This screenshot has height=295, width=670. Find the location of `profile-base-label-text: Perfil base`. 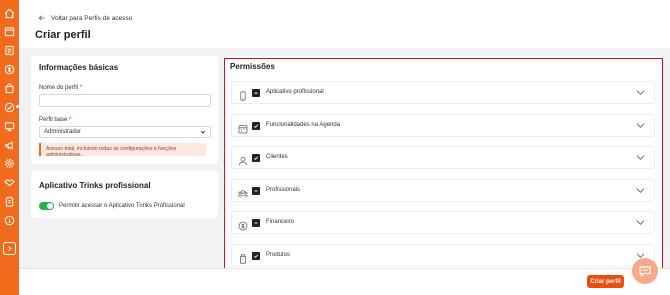

profile-base-label-text: Perfil base is located at coordinates (53, 120).